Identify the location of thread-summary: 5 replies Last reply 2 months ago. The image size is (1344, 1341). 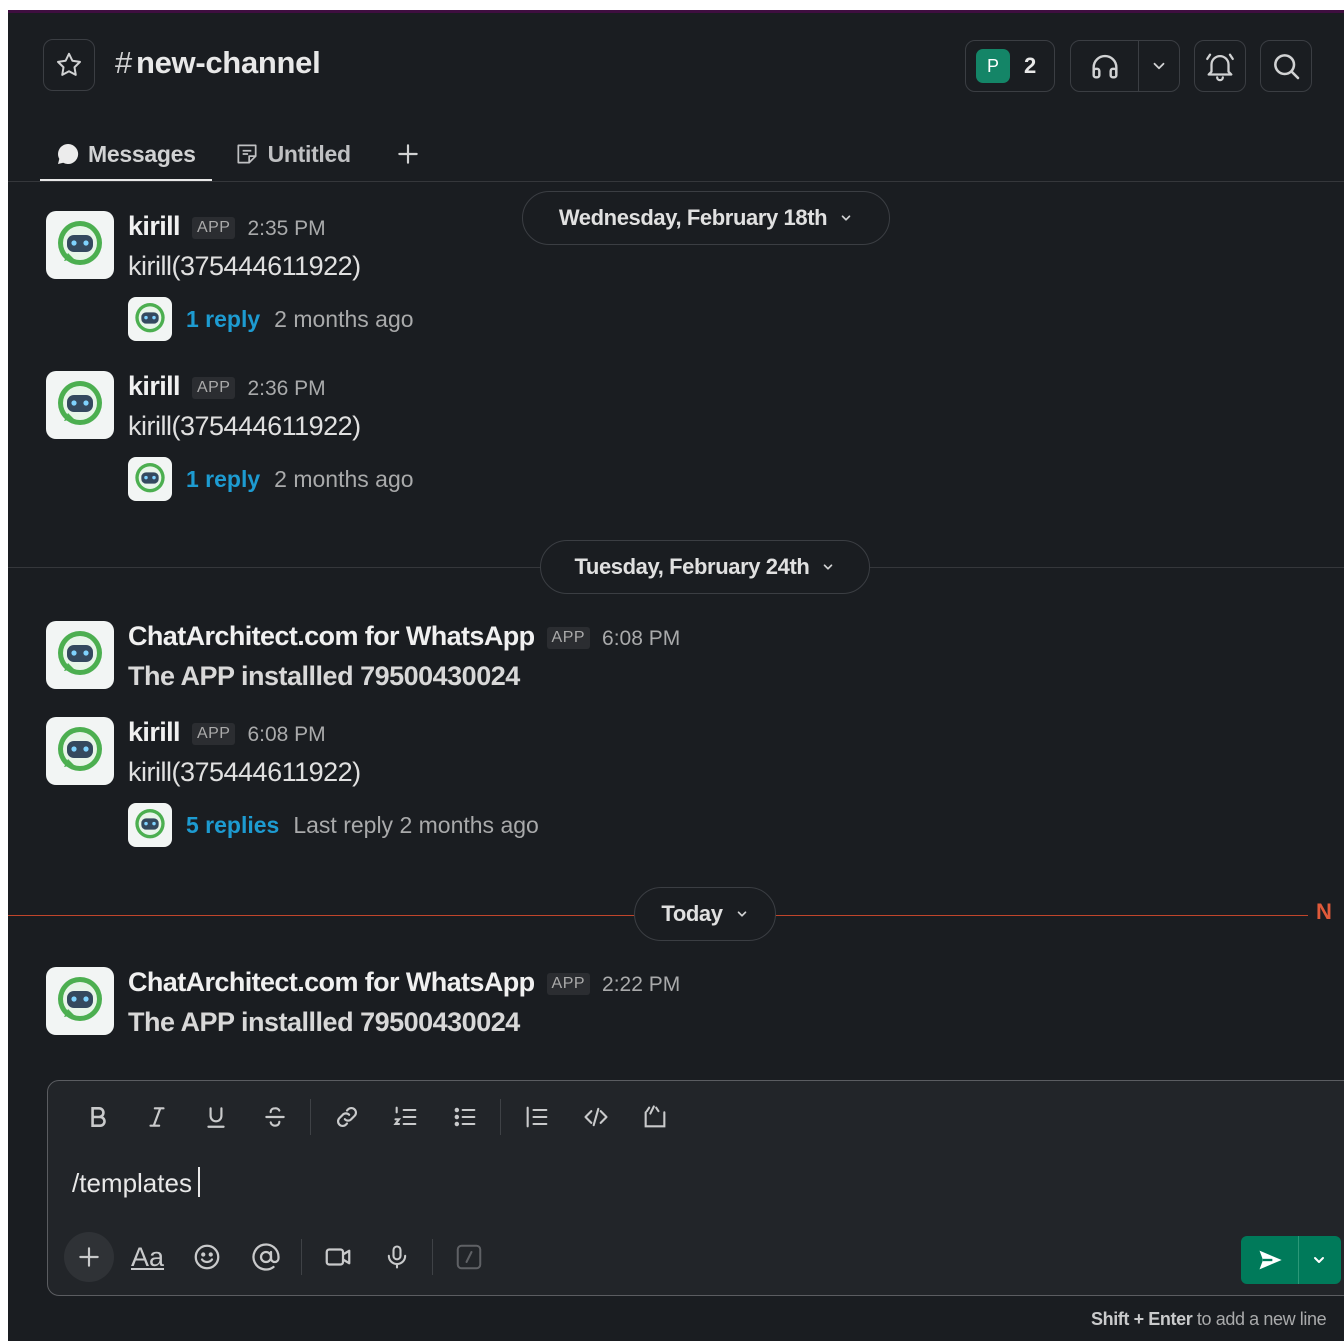
(333, 825).